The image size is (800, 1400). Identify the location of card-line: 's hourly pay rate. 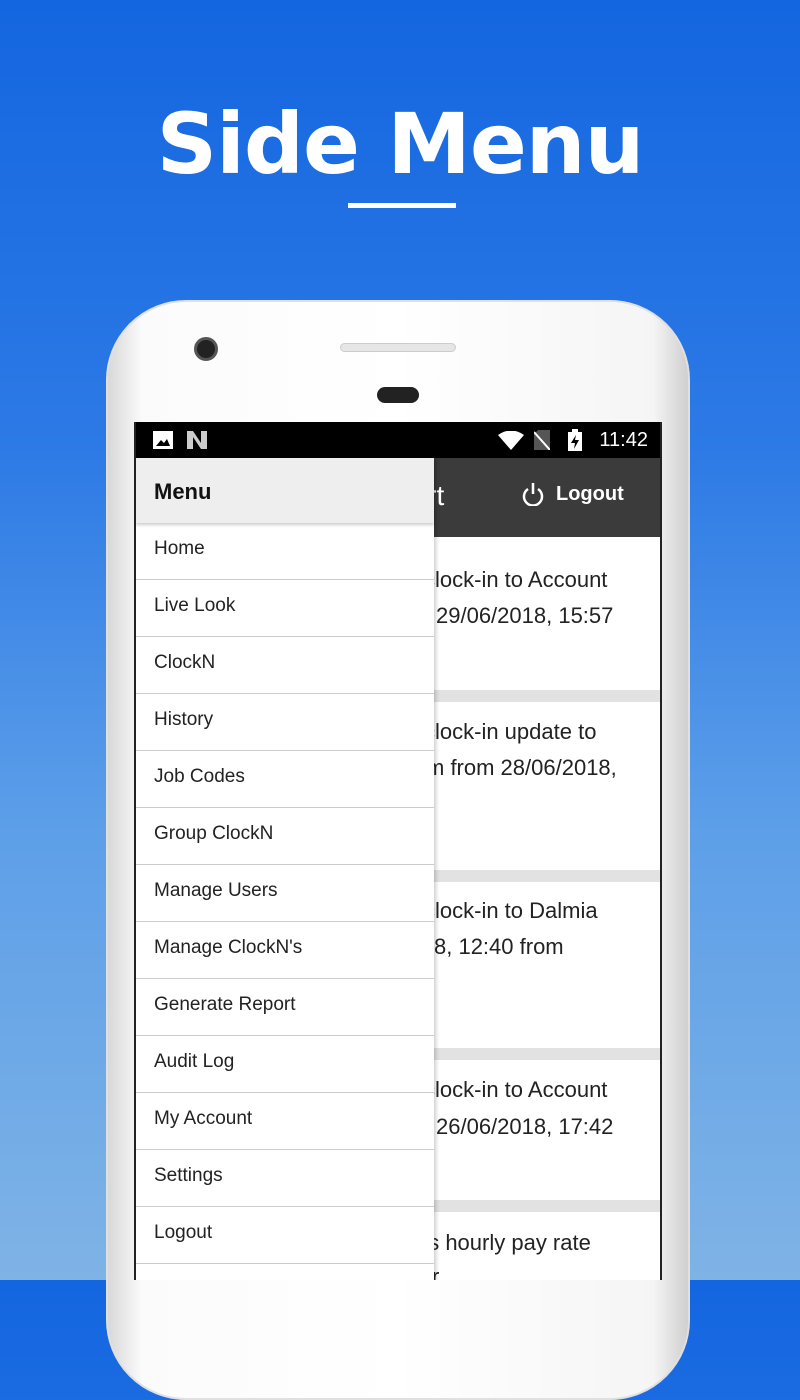
(507, 1242).